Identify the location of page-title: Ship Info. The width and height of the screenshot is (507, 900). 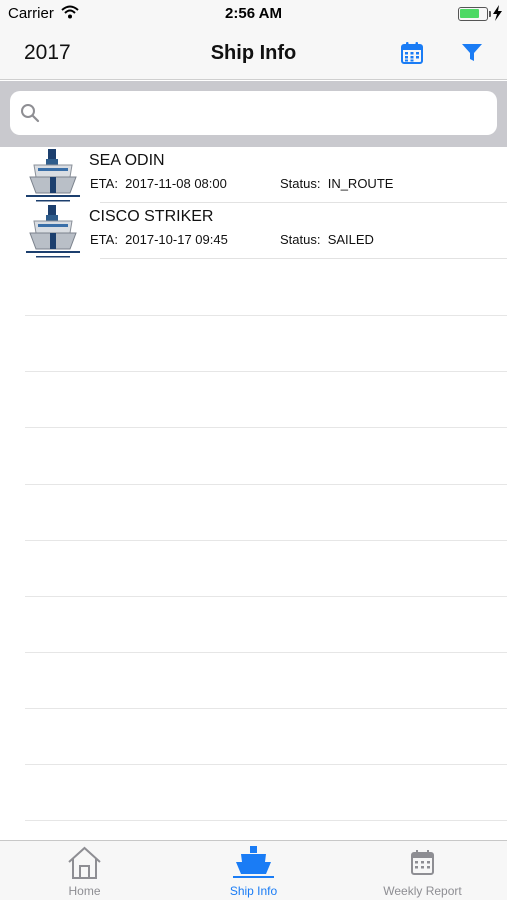
(253, 53).